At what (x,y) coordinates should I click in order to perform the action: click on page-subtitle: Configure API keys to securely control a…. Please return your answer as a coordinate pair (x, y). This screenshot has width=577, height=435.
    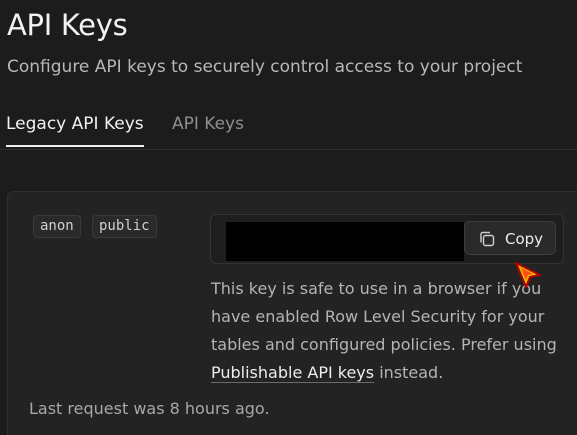
    Looking at the image, I should click on (265, 67).